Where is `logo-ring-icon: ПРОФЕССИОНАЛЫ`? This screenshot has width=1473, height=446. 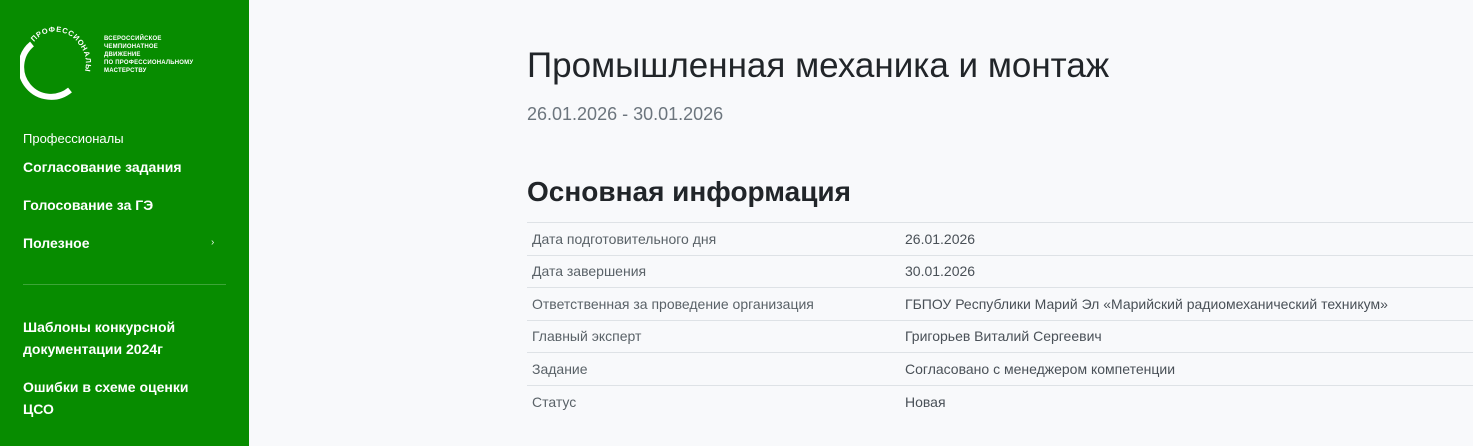 logo-ring-icon: ПРОФЕССИОНАЛЫ is located at coordinates (56, 62).